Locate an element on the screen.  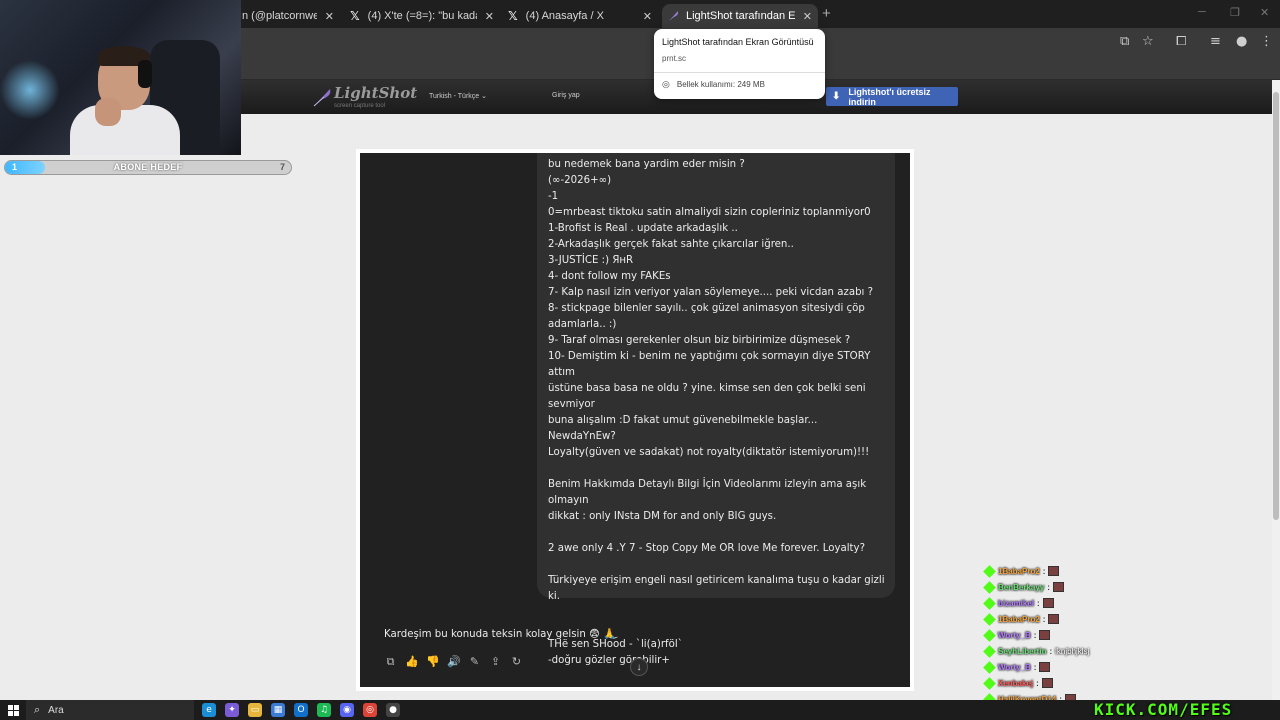
hover-card-url: prnt.sc is located at coordinates (674, 58).